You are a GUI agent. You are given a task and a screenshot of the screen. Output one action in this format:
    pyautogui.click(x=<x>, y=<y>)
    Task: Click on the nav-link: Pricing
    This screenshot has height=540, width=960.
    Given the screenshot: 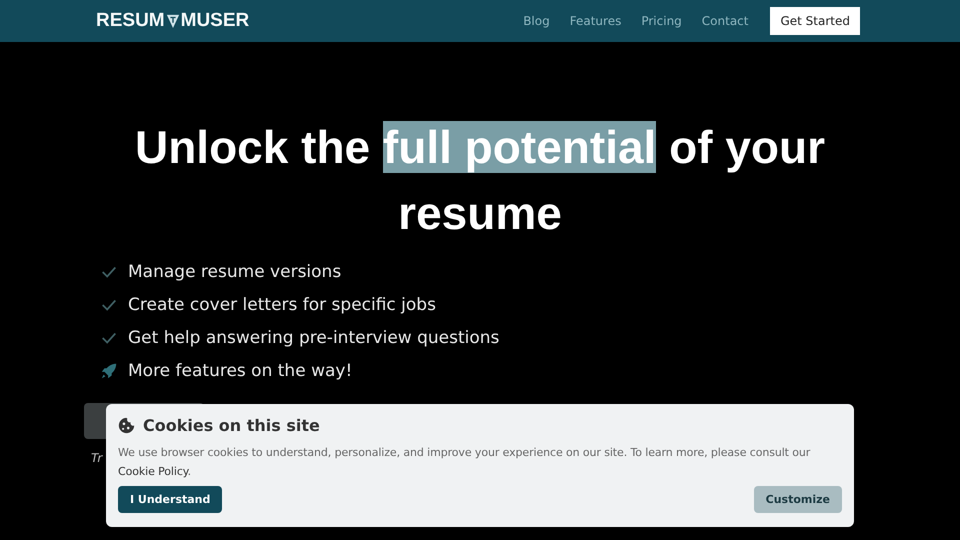 What is the action you would take?
    pyautogui.click(x=661, y=21)
    